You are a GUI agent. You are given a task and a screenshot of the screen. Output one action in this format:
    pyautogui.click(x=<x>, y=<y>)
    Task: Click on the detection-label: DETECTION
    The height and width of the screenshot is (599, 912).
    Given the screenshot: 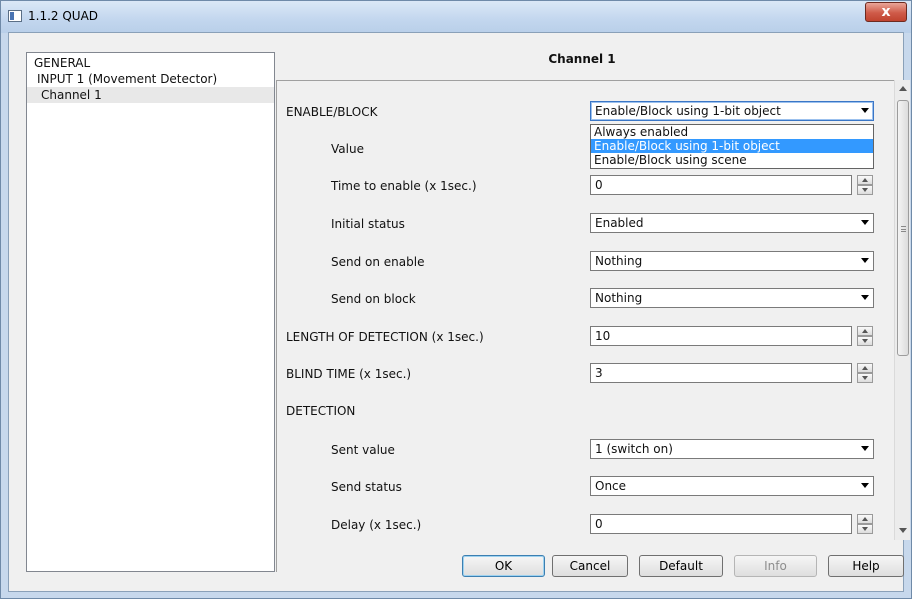 What is the action you would take?
    pyautogui.click(x=321, y=411)
    